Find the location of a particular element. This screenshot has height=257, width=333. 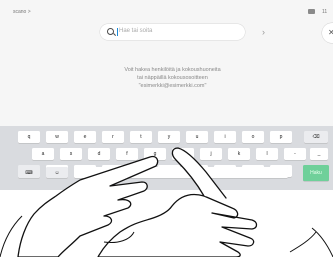

right-index-finger is located at coordinates (199, 173).